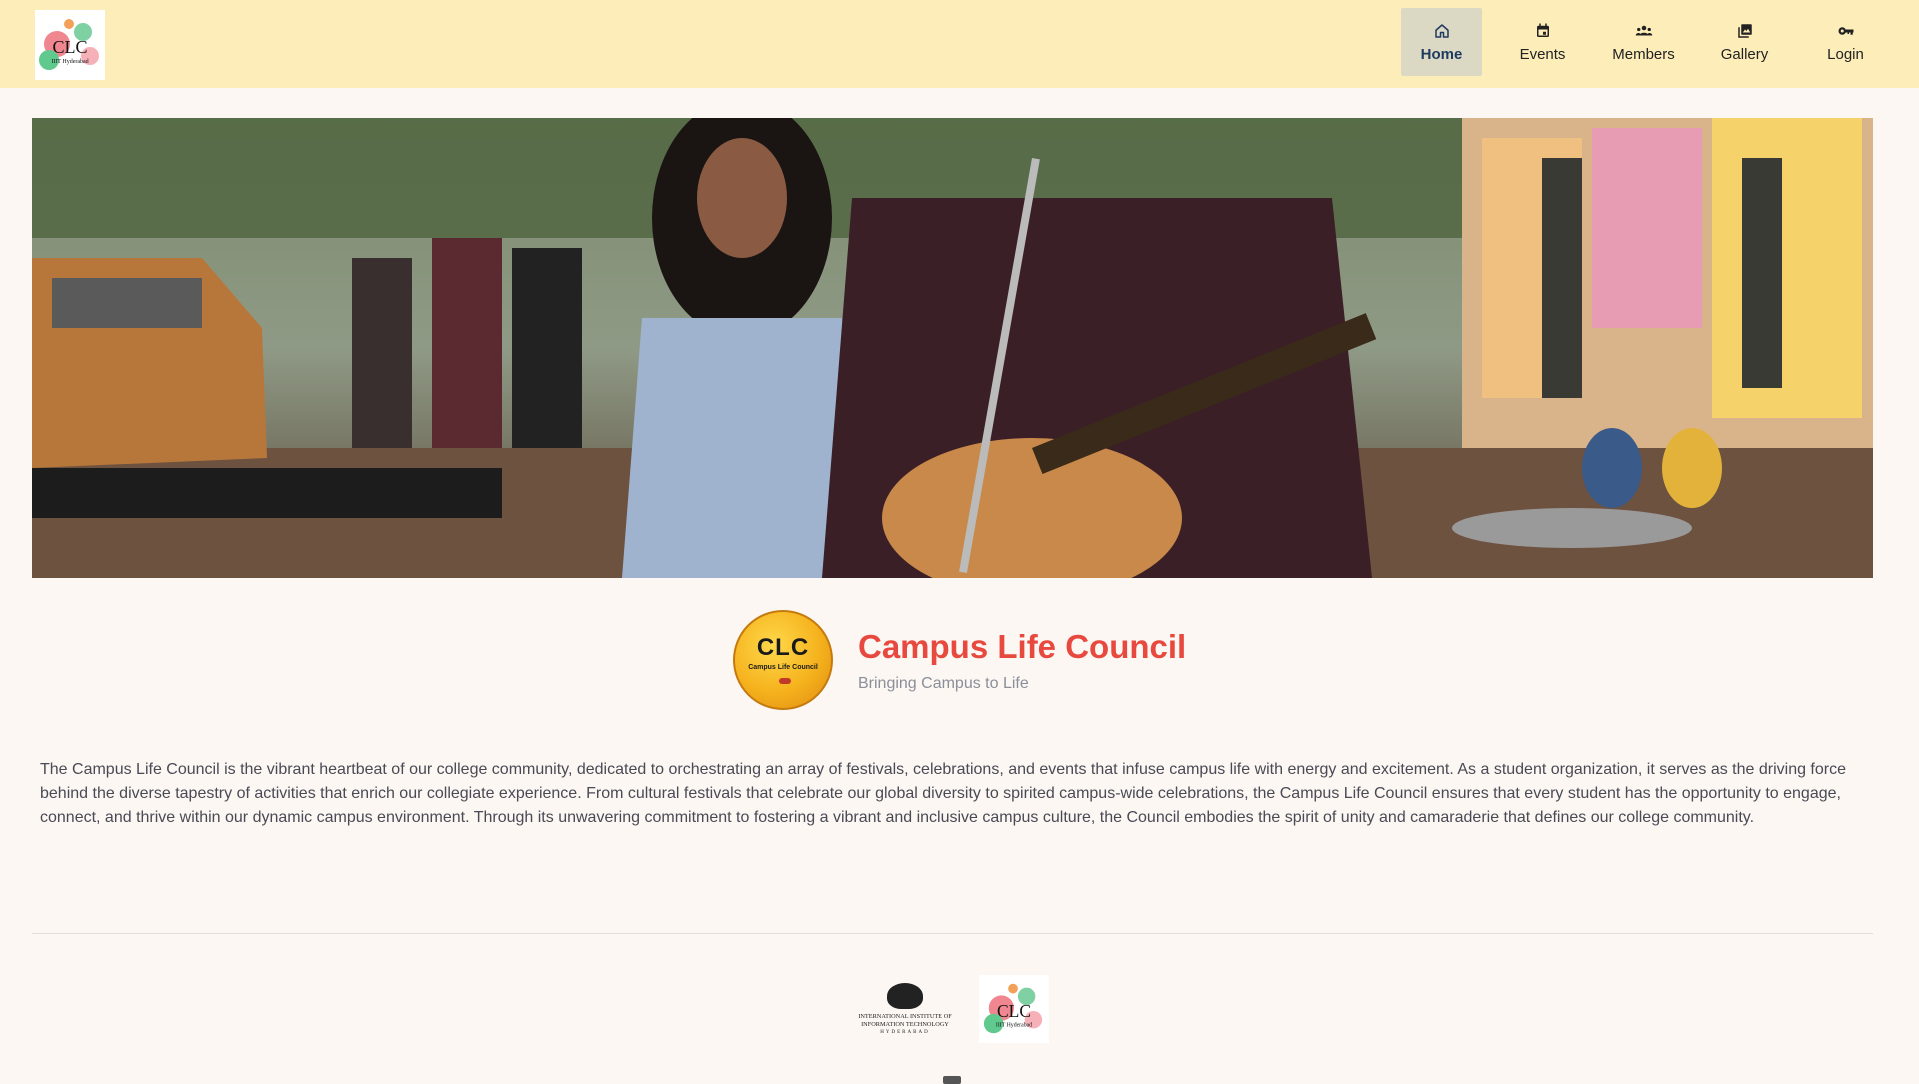 This screenshot has height=1084, width=1919. Describe the element at coordinates (783, 667) in the screenshot. I see `badge-subtext: Campus Life Council` at that location.